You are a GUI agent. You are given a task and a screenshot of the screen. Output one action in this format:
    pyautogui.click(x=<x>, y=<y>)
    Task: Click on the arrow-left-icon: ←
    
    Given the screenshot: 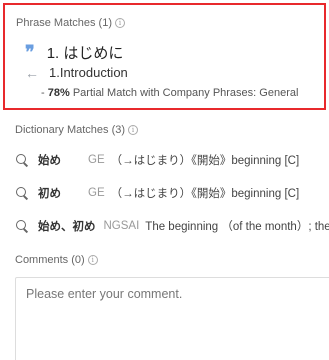 What is the action you would take?
    pyautogui.click(x=32, y=72)
    